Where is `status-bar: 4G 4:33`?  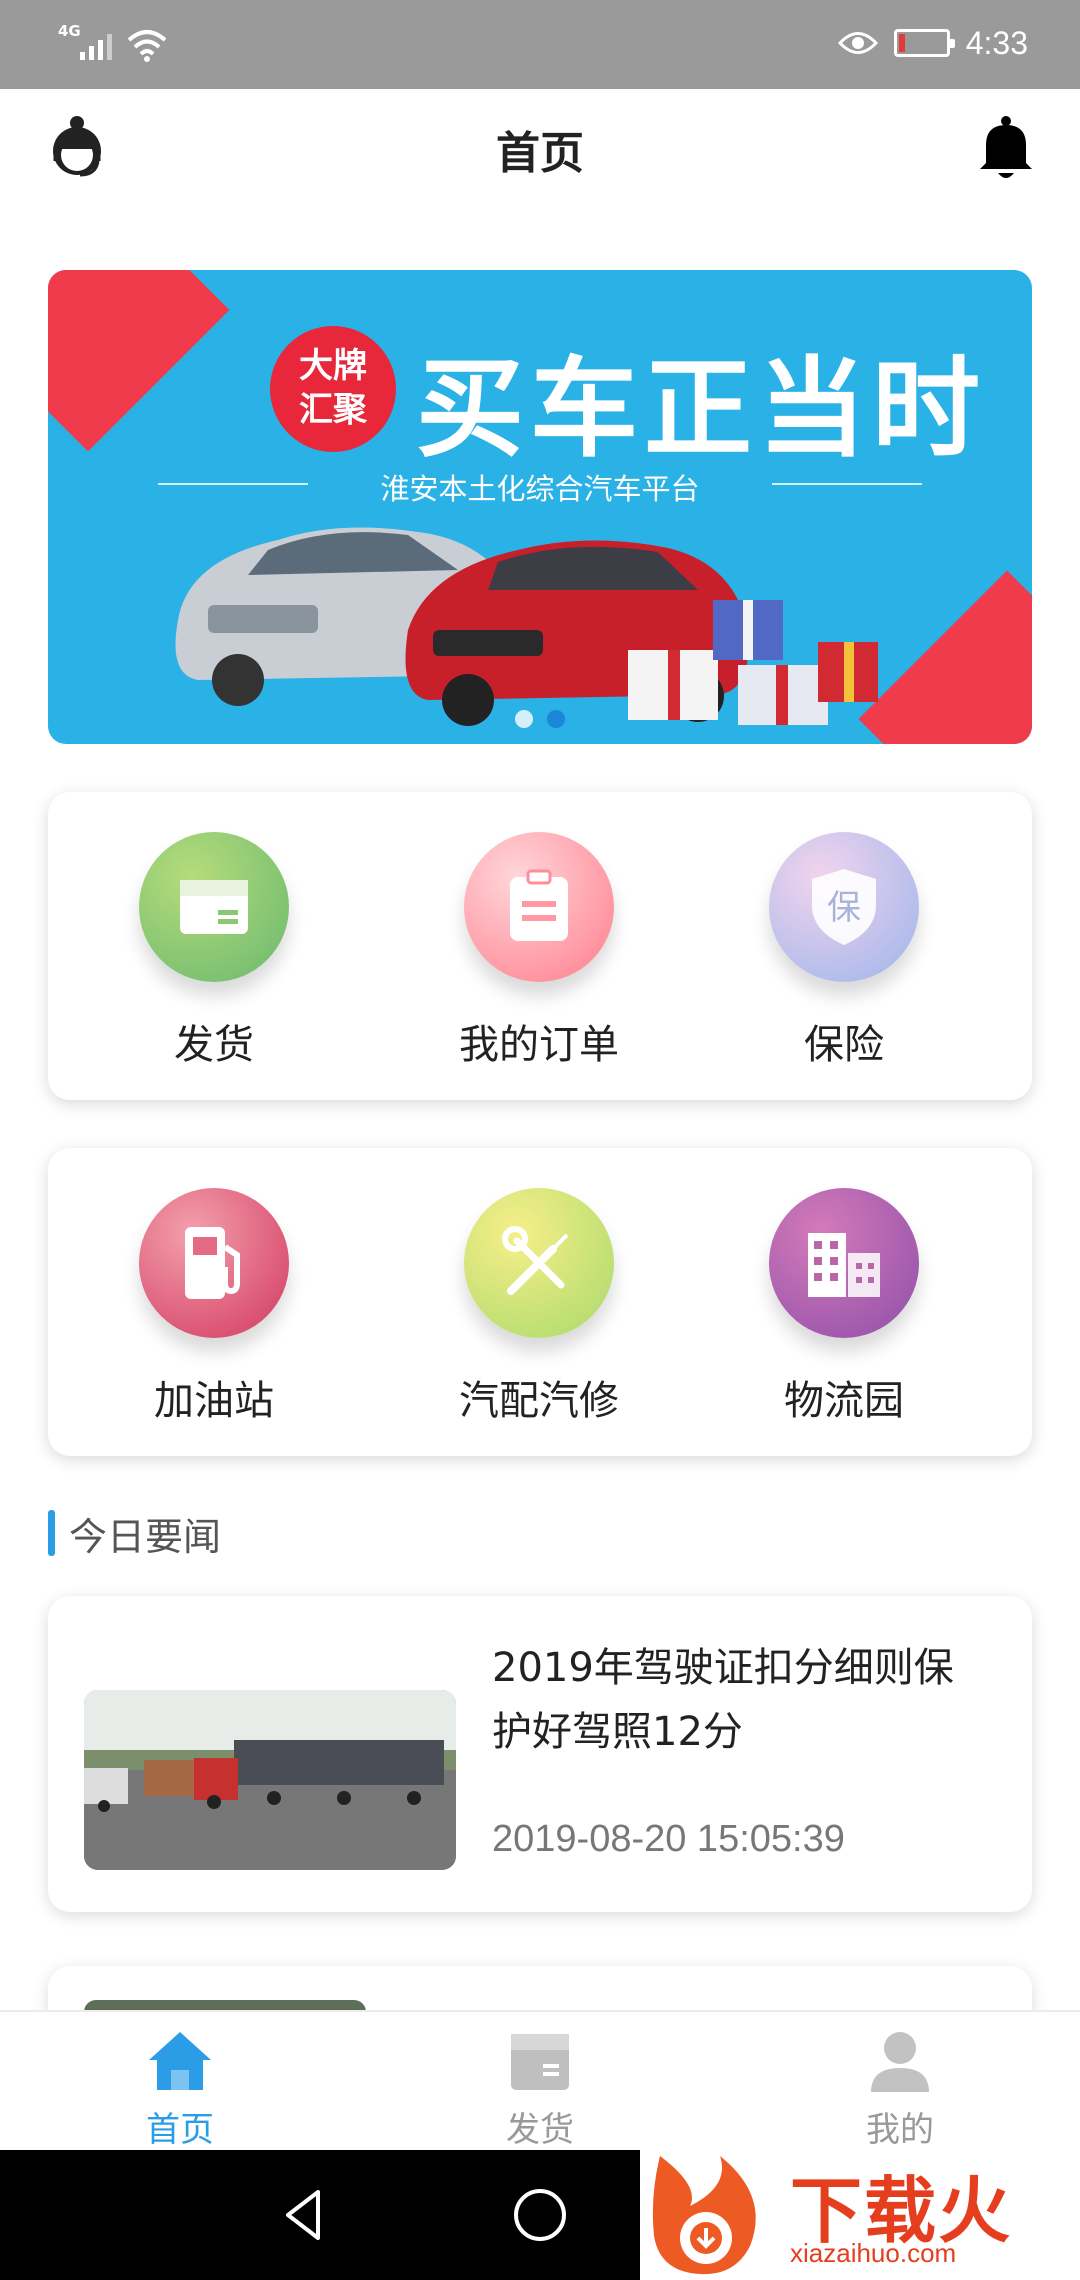 status-bar: 4G 4:33 is located at coordinates (540, 44).